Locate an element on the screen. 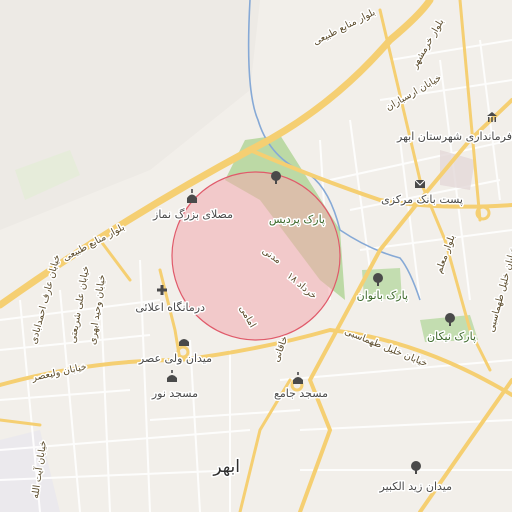 The width and height of the screenshot is (512, 512). place-label-post-bank: پست بانک مرکزی is located at coordinates (422, 199).